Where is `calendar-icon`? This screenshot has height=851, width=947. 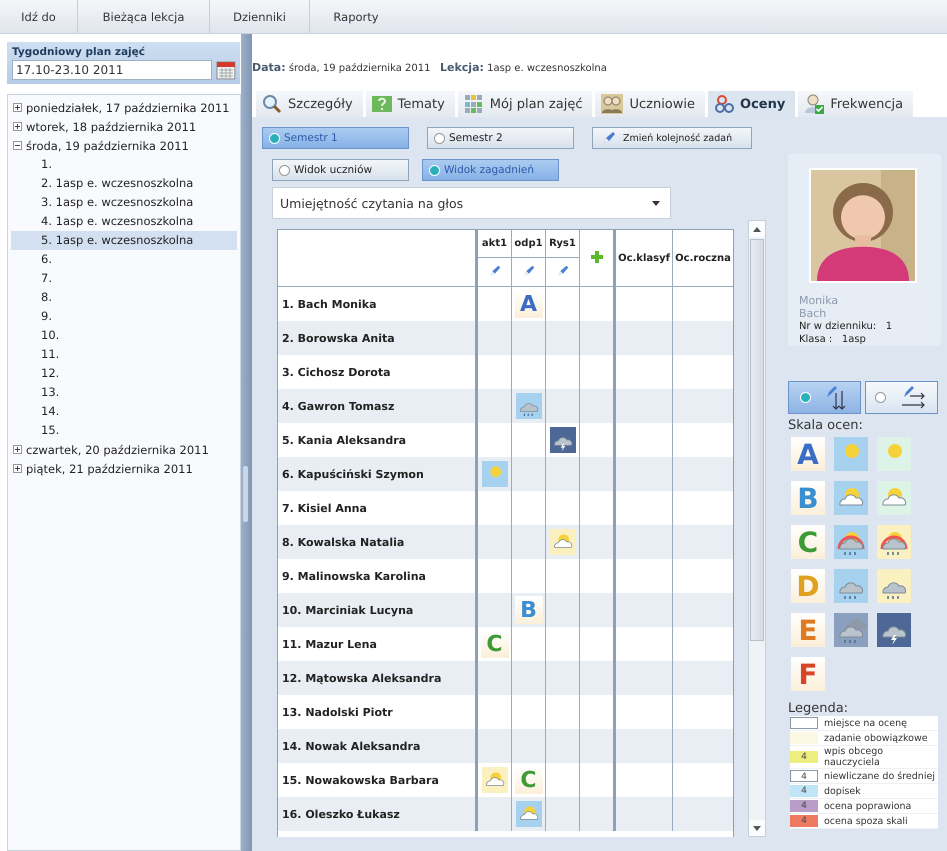 calendar-icon is located at coordinates (226, 70).